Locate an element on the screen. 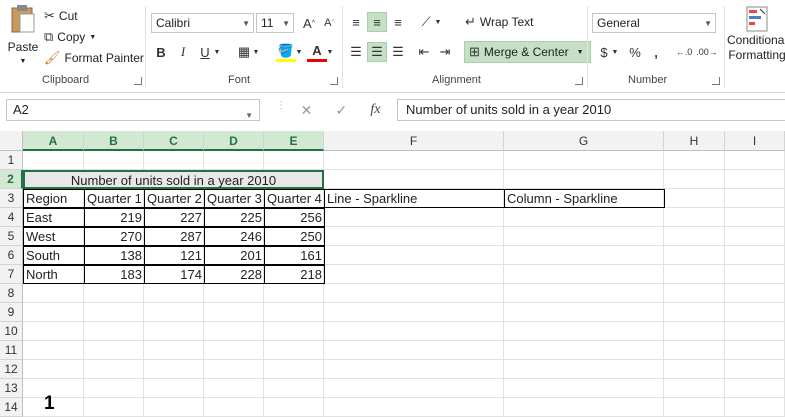 Image resolution: width=785 pixels, height=417 pixels. data-cell: 219 is located at coordinates (114, 217).